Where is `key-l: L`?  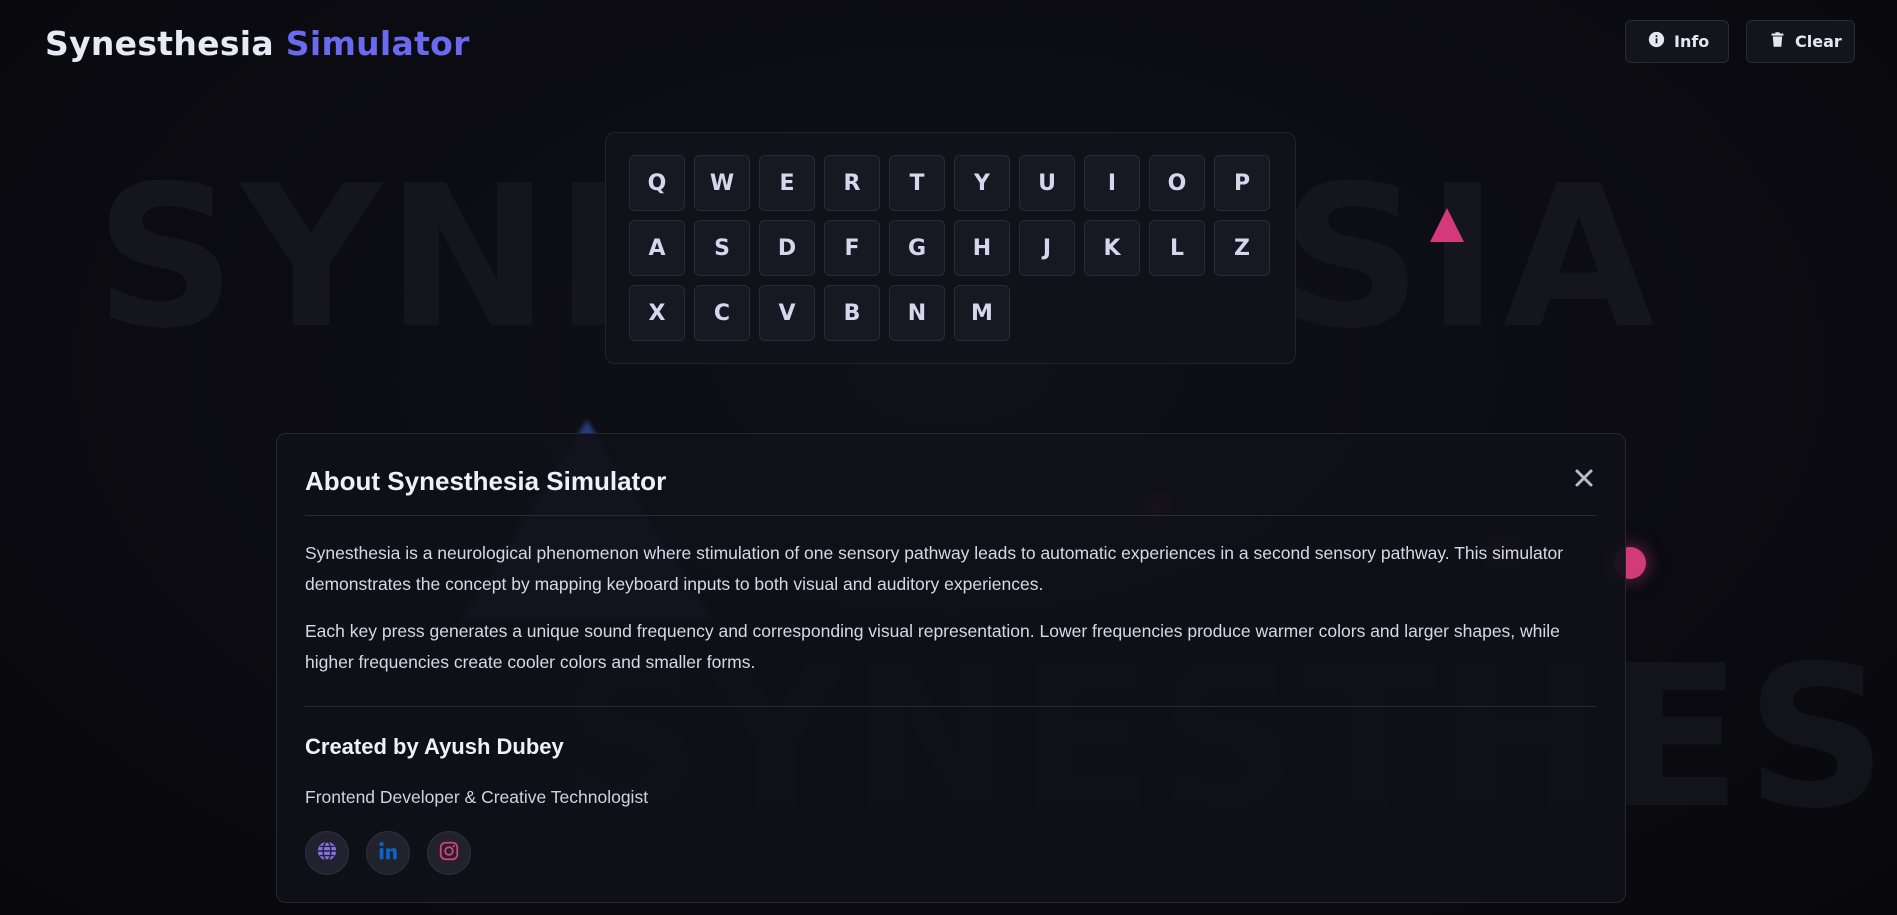
key-l: L is located at coordinates (1177, 248).